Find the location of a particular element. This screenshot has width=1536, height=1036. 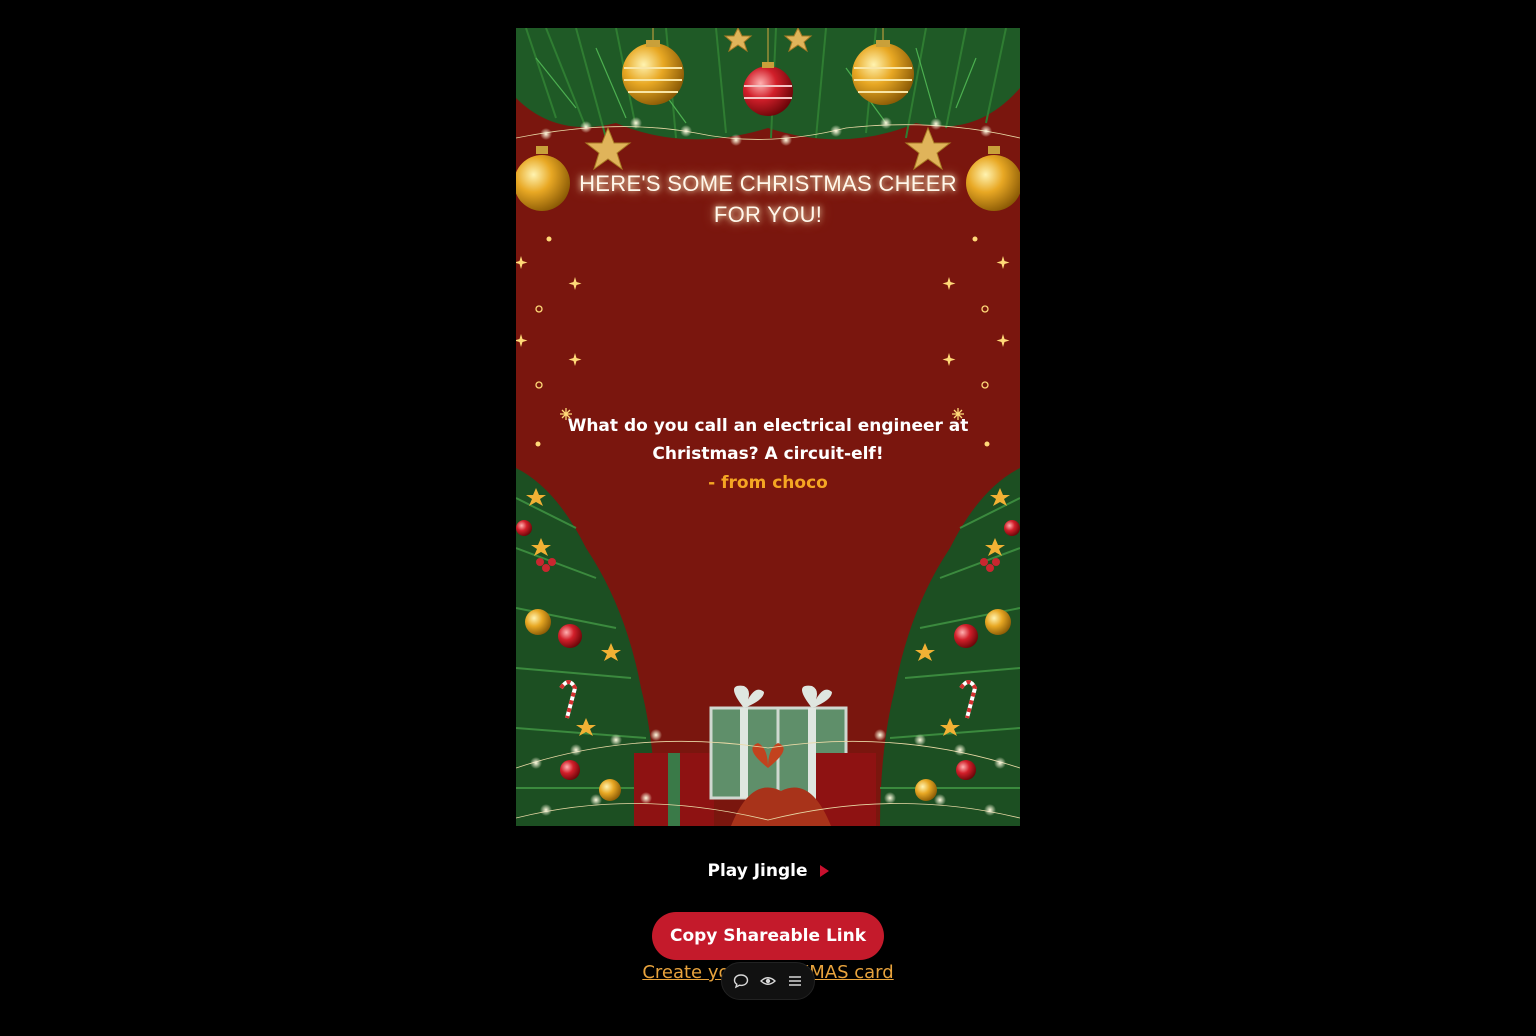

floating-toolbar is located at coordinates (768, 981).